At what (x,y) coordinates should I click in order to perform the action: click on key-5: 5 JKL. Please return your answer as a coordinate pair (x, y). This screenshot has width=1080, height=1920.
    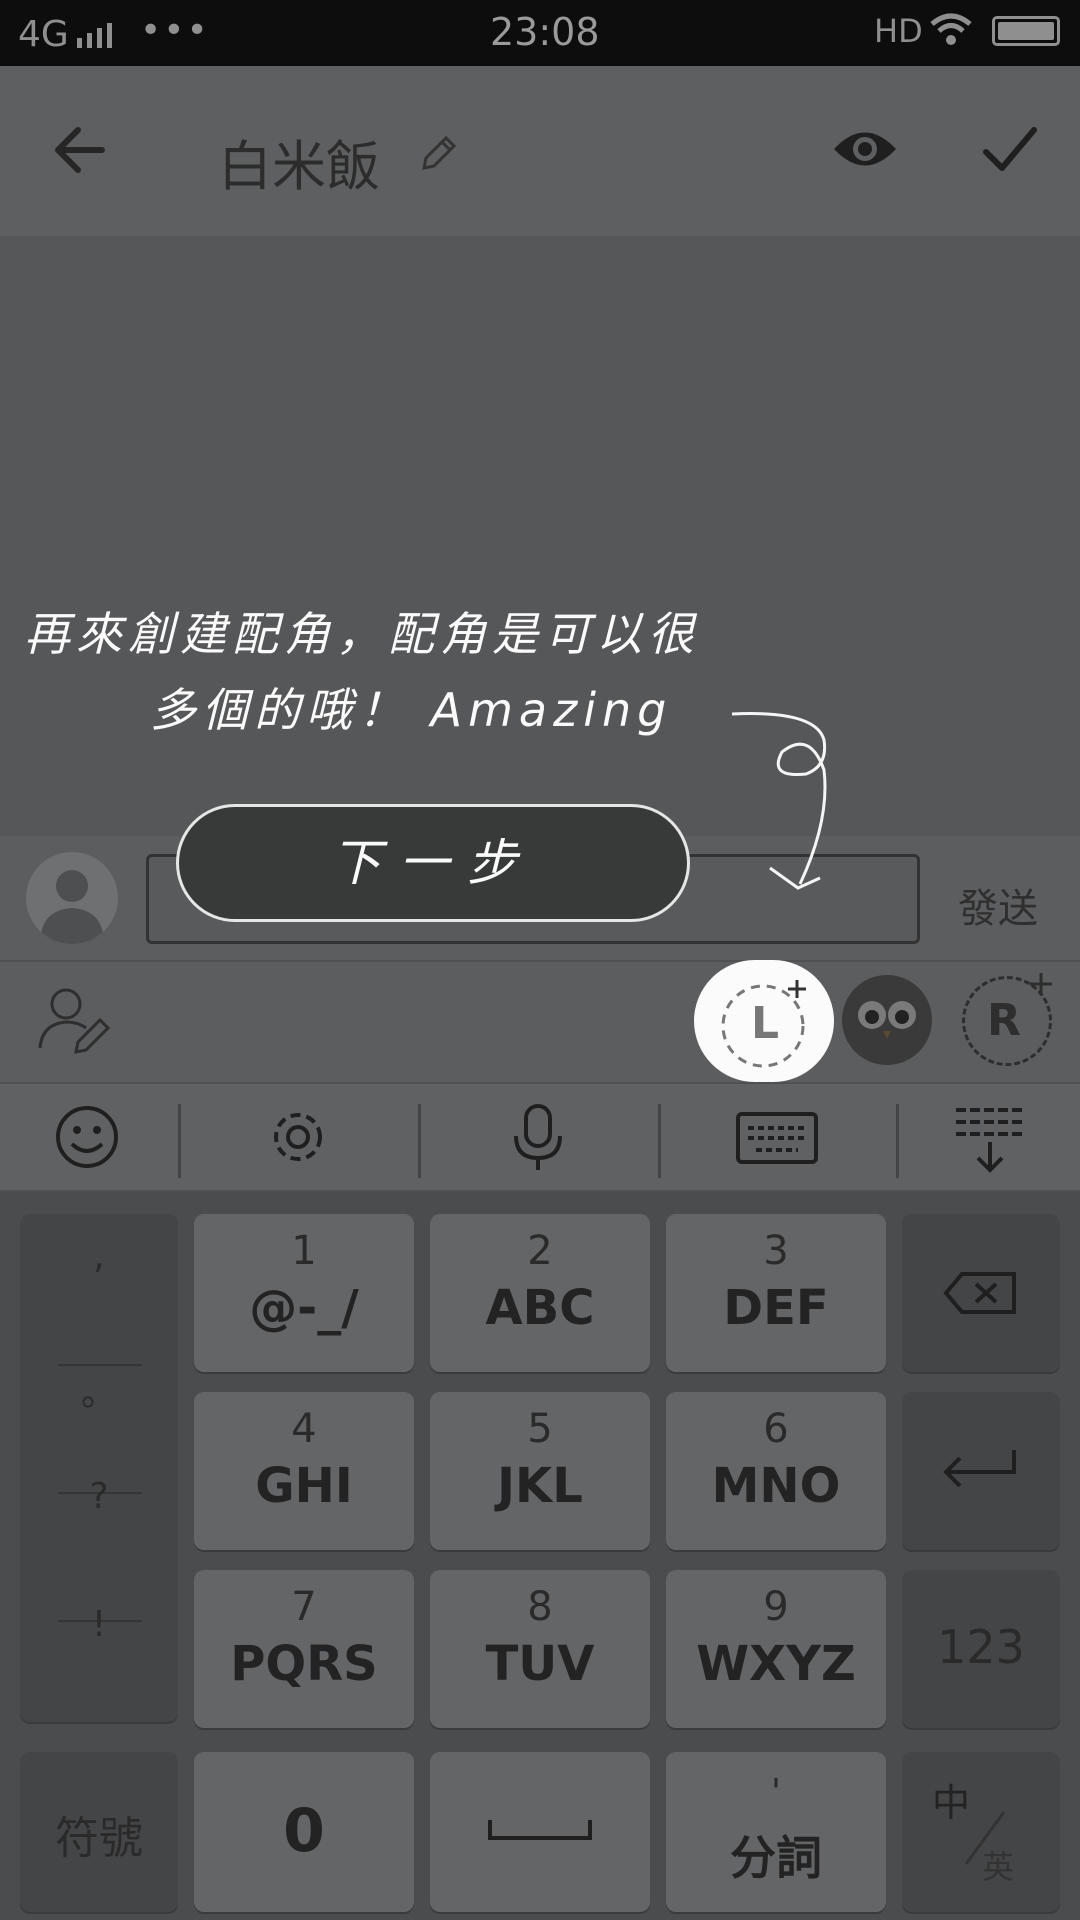
    Looking at the image, I should click on (540, 1471).